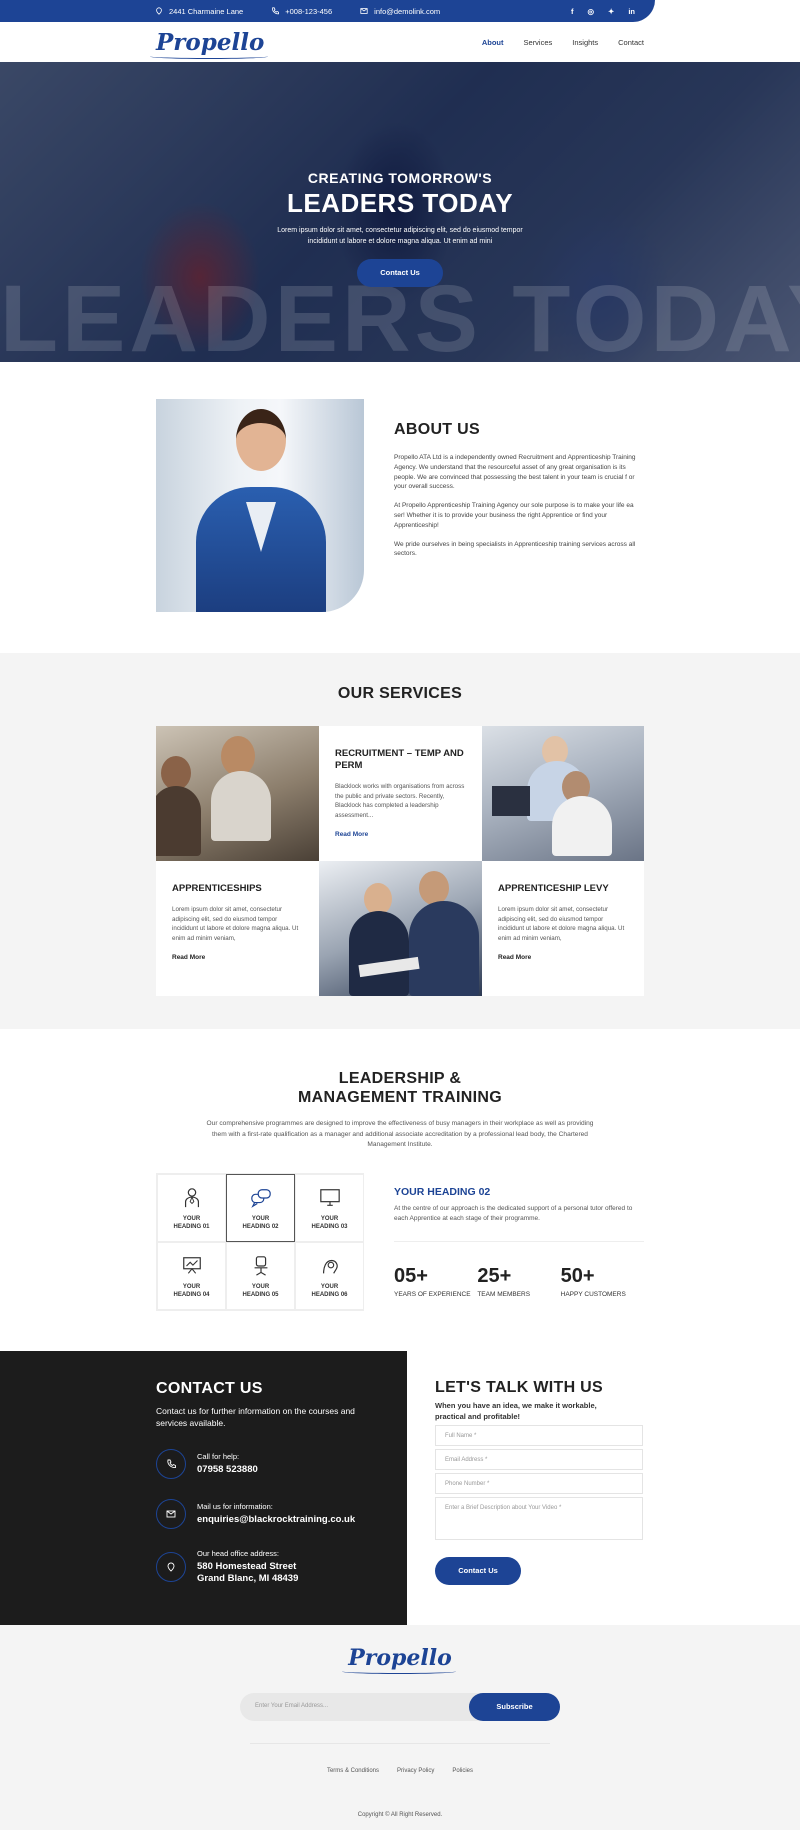 The height and width of the screenshot is (1830, 800). What do you see at coordinates (237, 793) in the screenshot?
I see `service-photo-team` at bounding box center [237, 793].